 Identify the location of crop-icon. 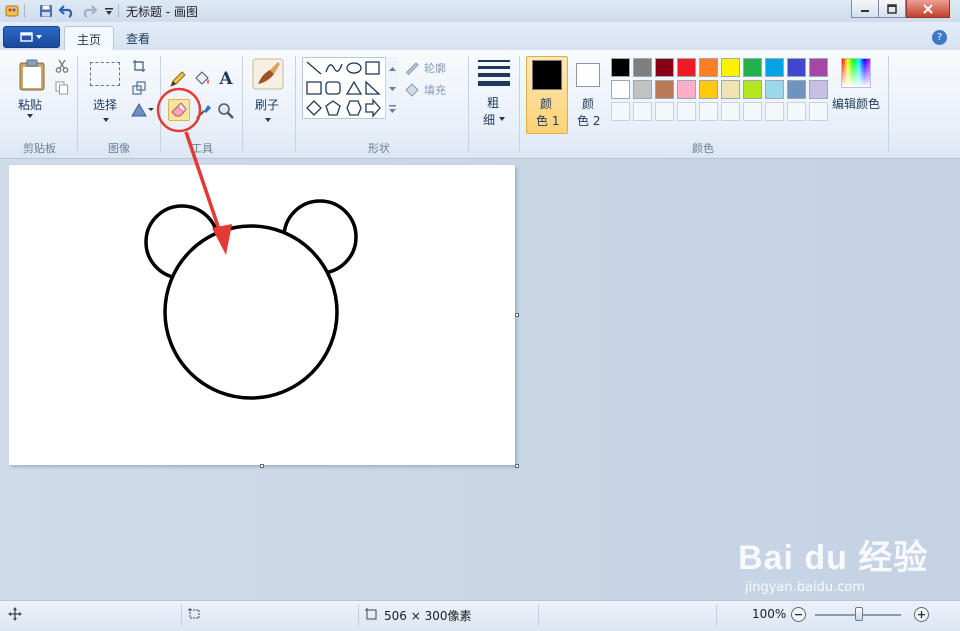
(139, 66).